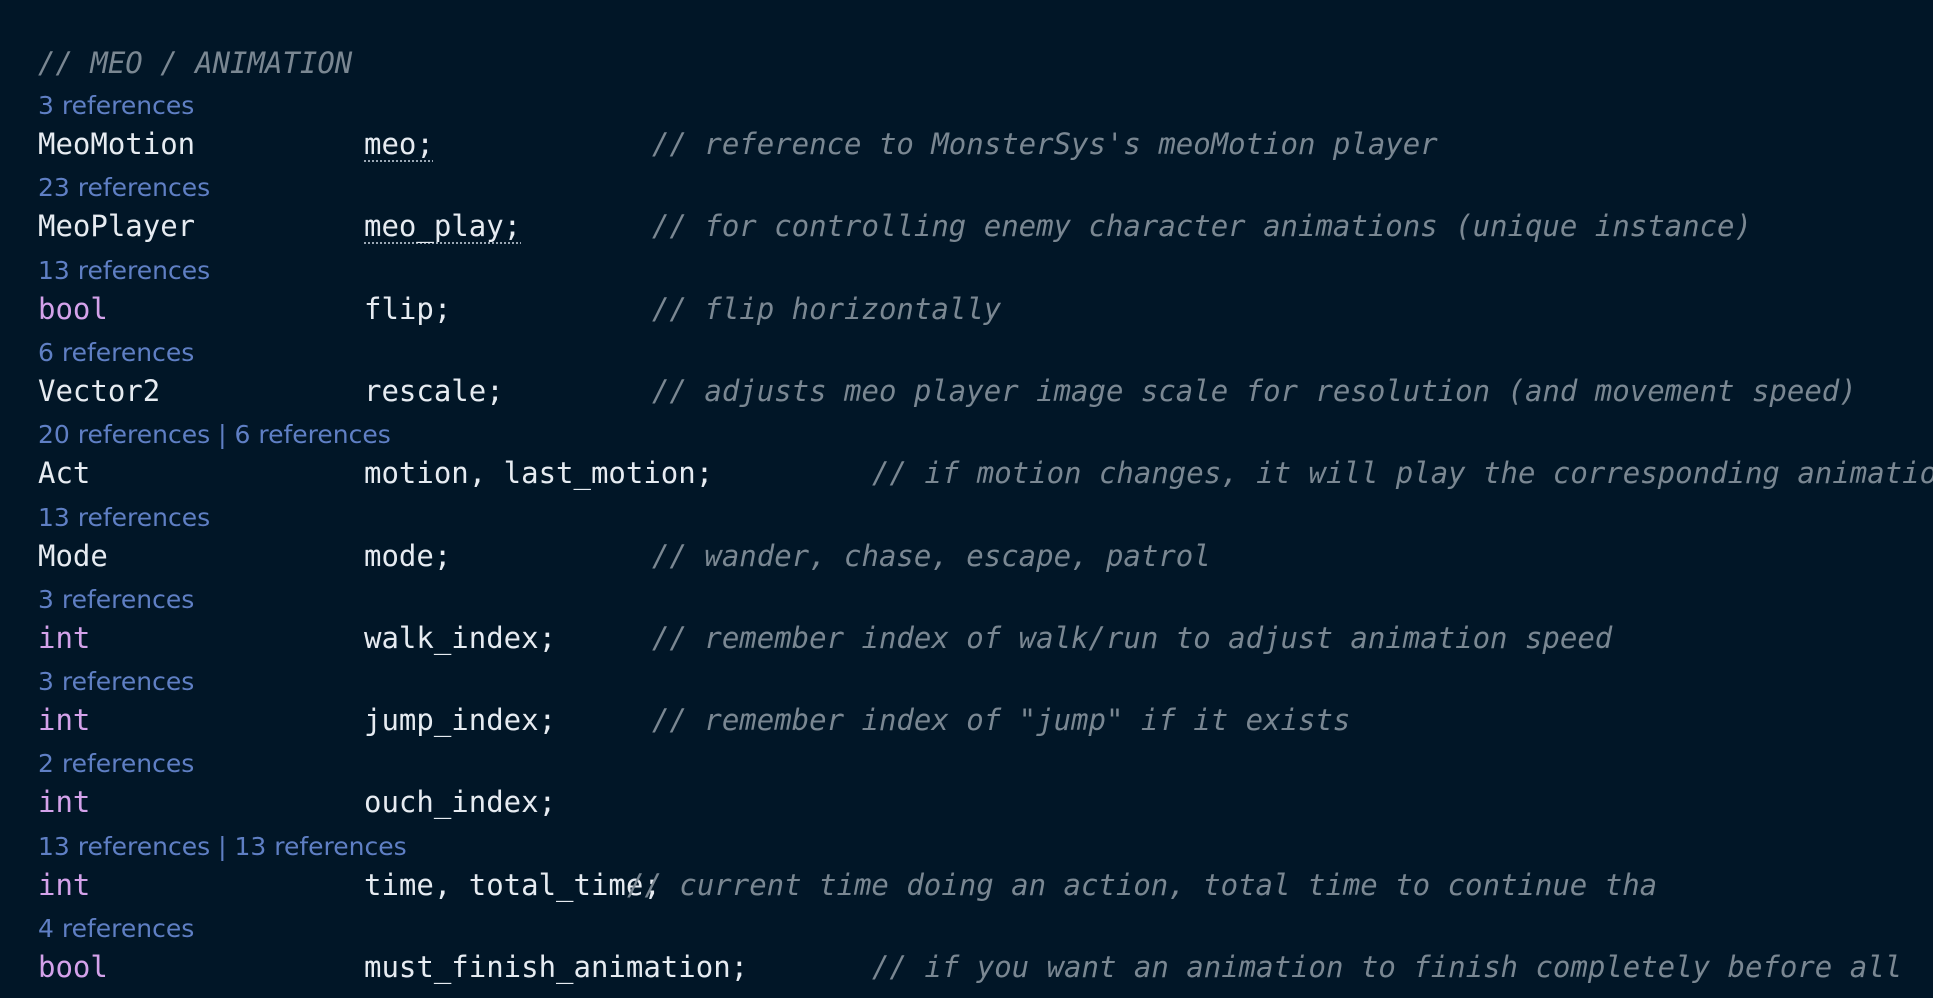 This screenshot has height=998, width=1933. What do you see at coordinates (399, 144) in the screenshot?
I see `identifier-token: meo;` at bounding box center [399, 144].